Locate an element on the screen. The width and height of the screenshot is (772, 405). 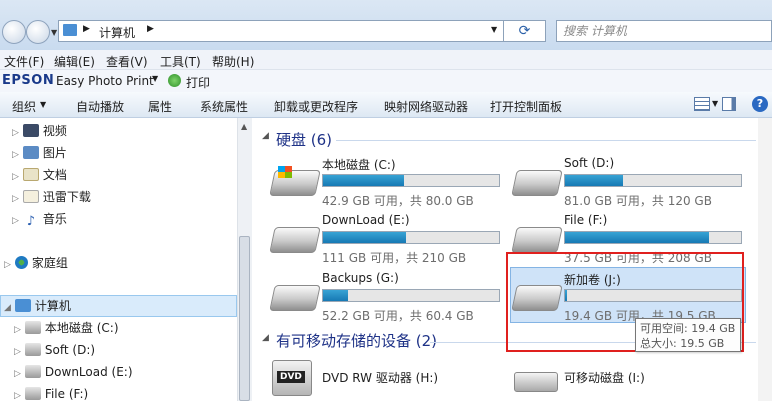
homegroup-icon is located at coordinates (21, 262).